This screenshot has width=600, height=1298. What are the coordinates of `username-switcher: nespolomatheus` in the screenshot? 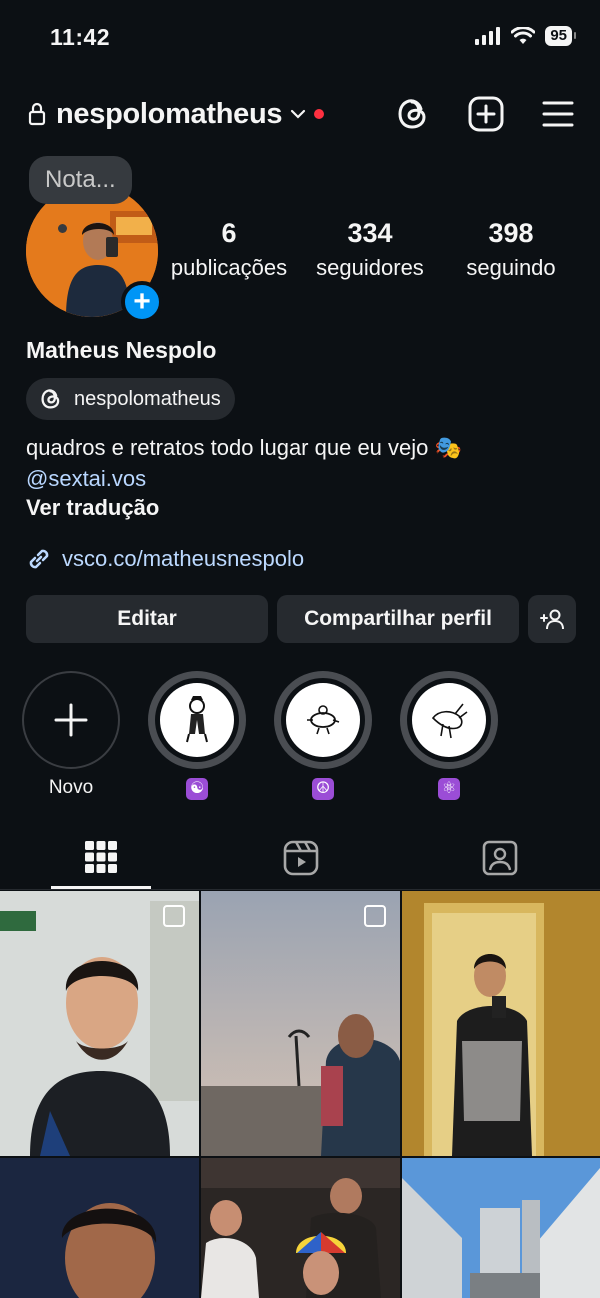 It's located at (169, 114).